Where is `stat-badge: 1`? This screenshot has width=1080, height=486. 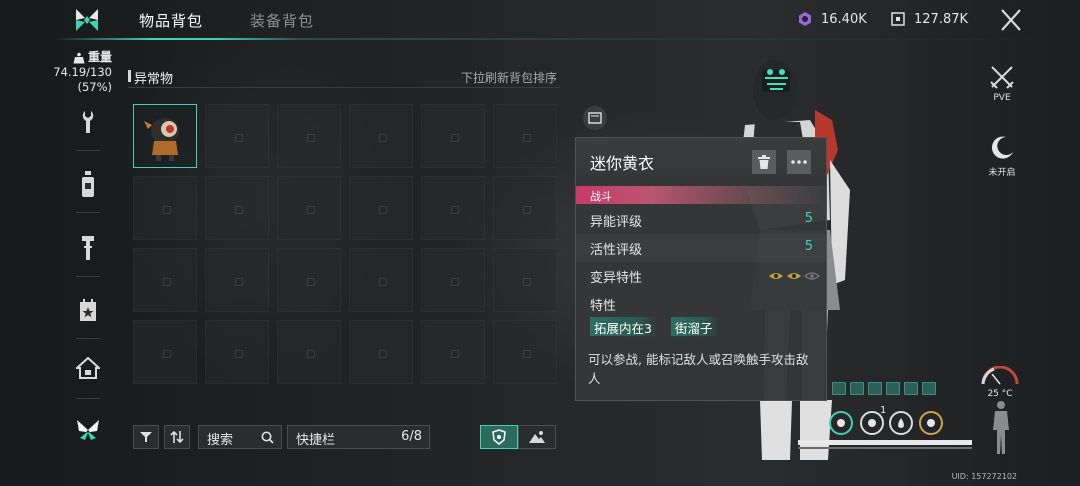 stat-badge: 1 is located at coordinates (883, 410).